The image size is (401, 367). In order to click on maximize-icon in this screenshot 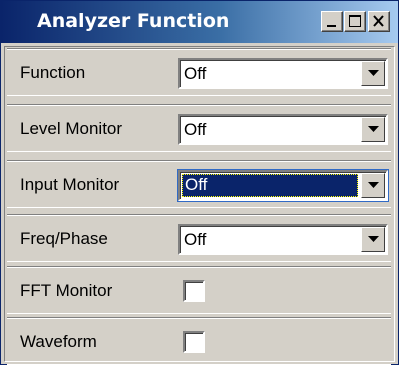, I will do `click(355, 21)`.